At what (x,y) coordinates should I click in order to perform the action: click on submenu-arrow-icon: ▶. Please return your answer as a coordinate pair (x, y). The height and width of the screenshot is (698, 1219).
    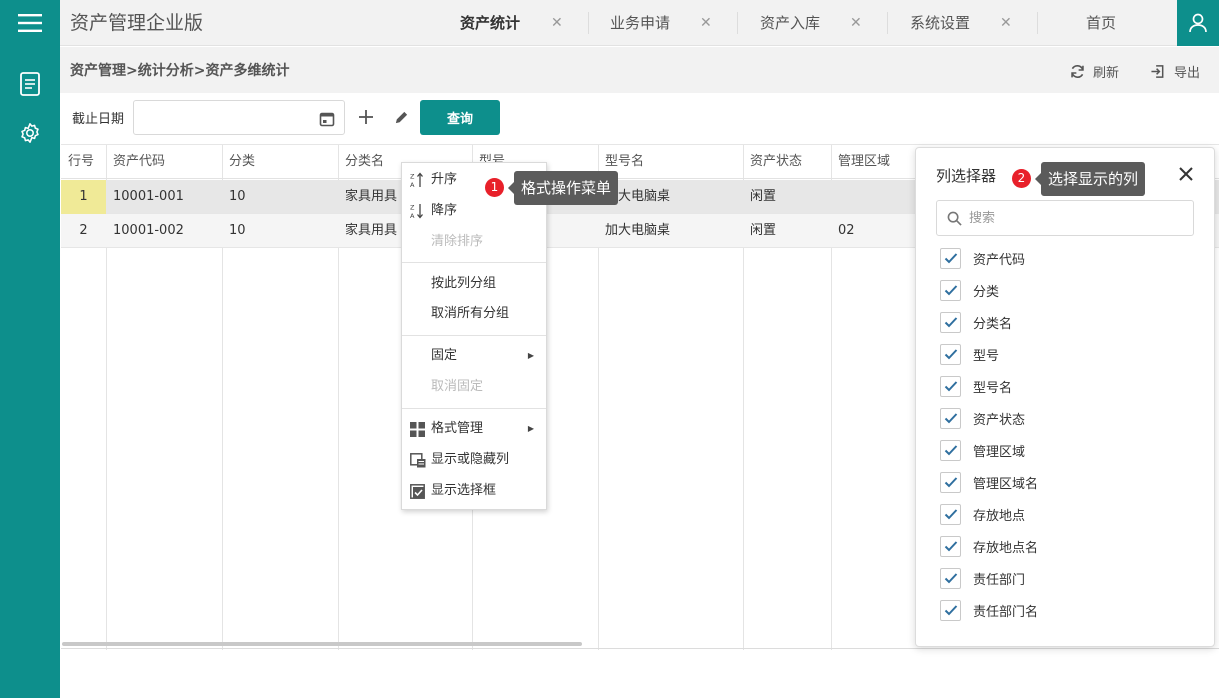
    Looking at the image, I should click on (530, 355).